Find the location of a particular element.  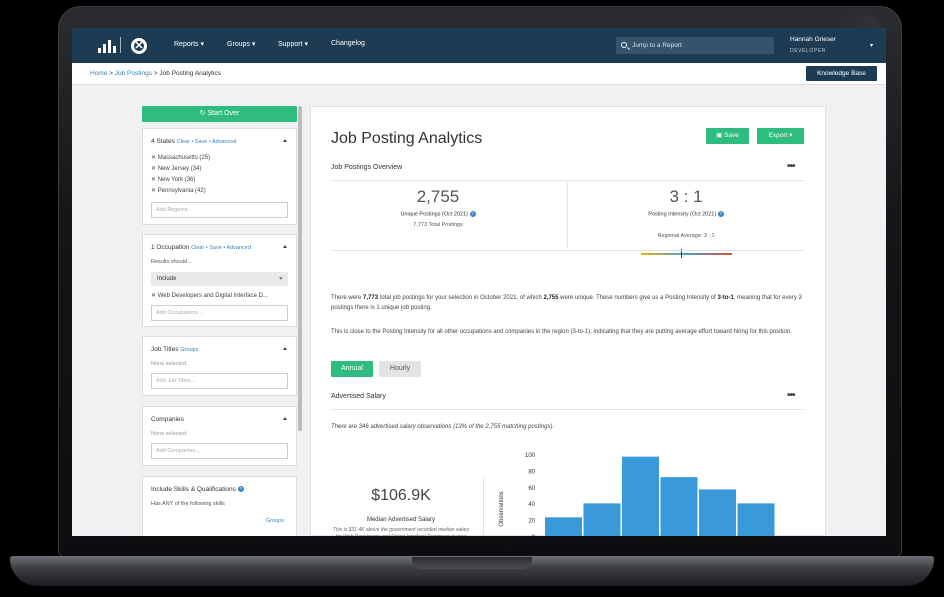

results-select: Include is located at coordinates (219, 279).